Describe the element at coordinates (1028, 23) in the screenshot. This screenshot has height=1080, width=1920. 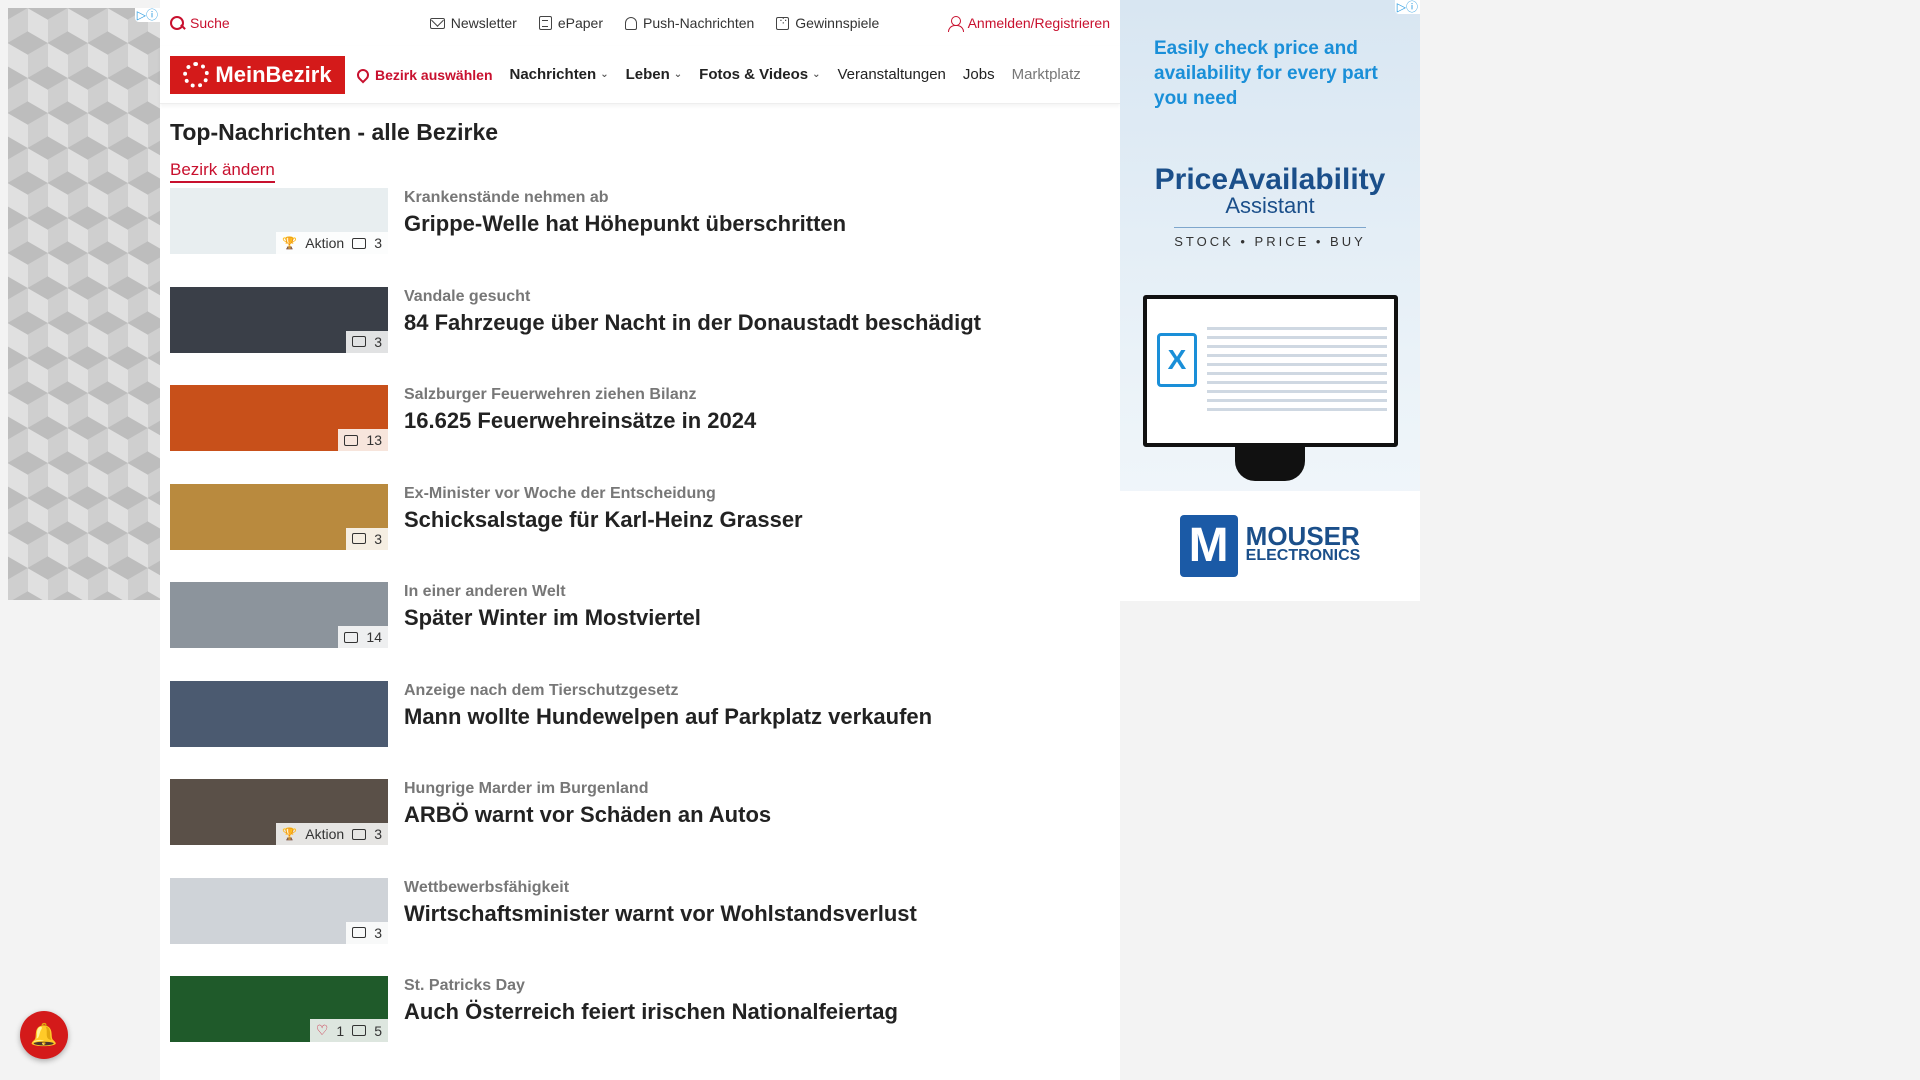
I see `login-link: Anmelden/Registrieren` at that location.